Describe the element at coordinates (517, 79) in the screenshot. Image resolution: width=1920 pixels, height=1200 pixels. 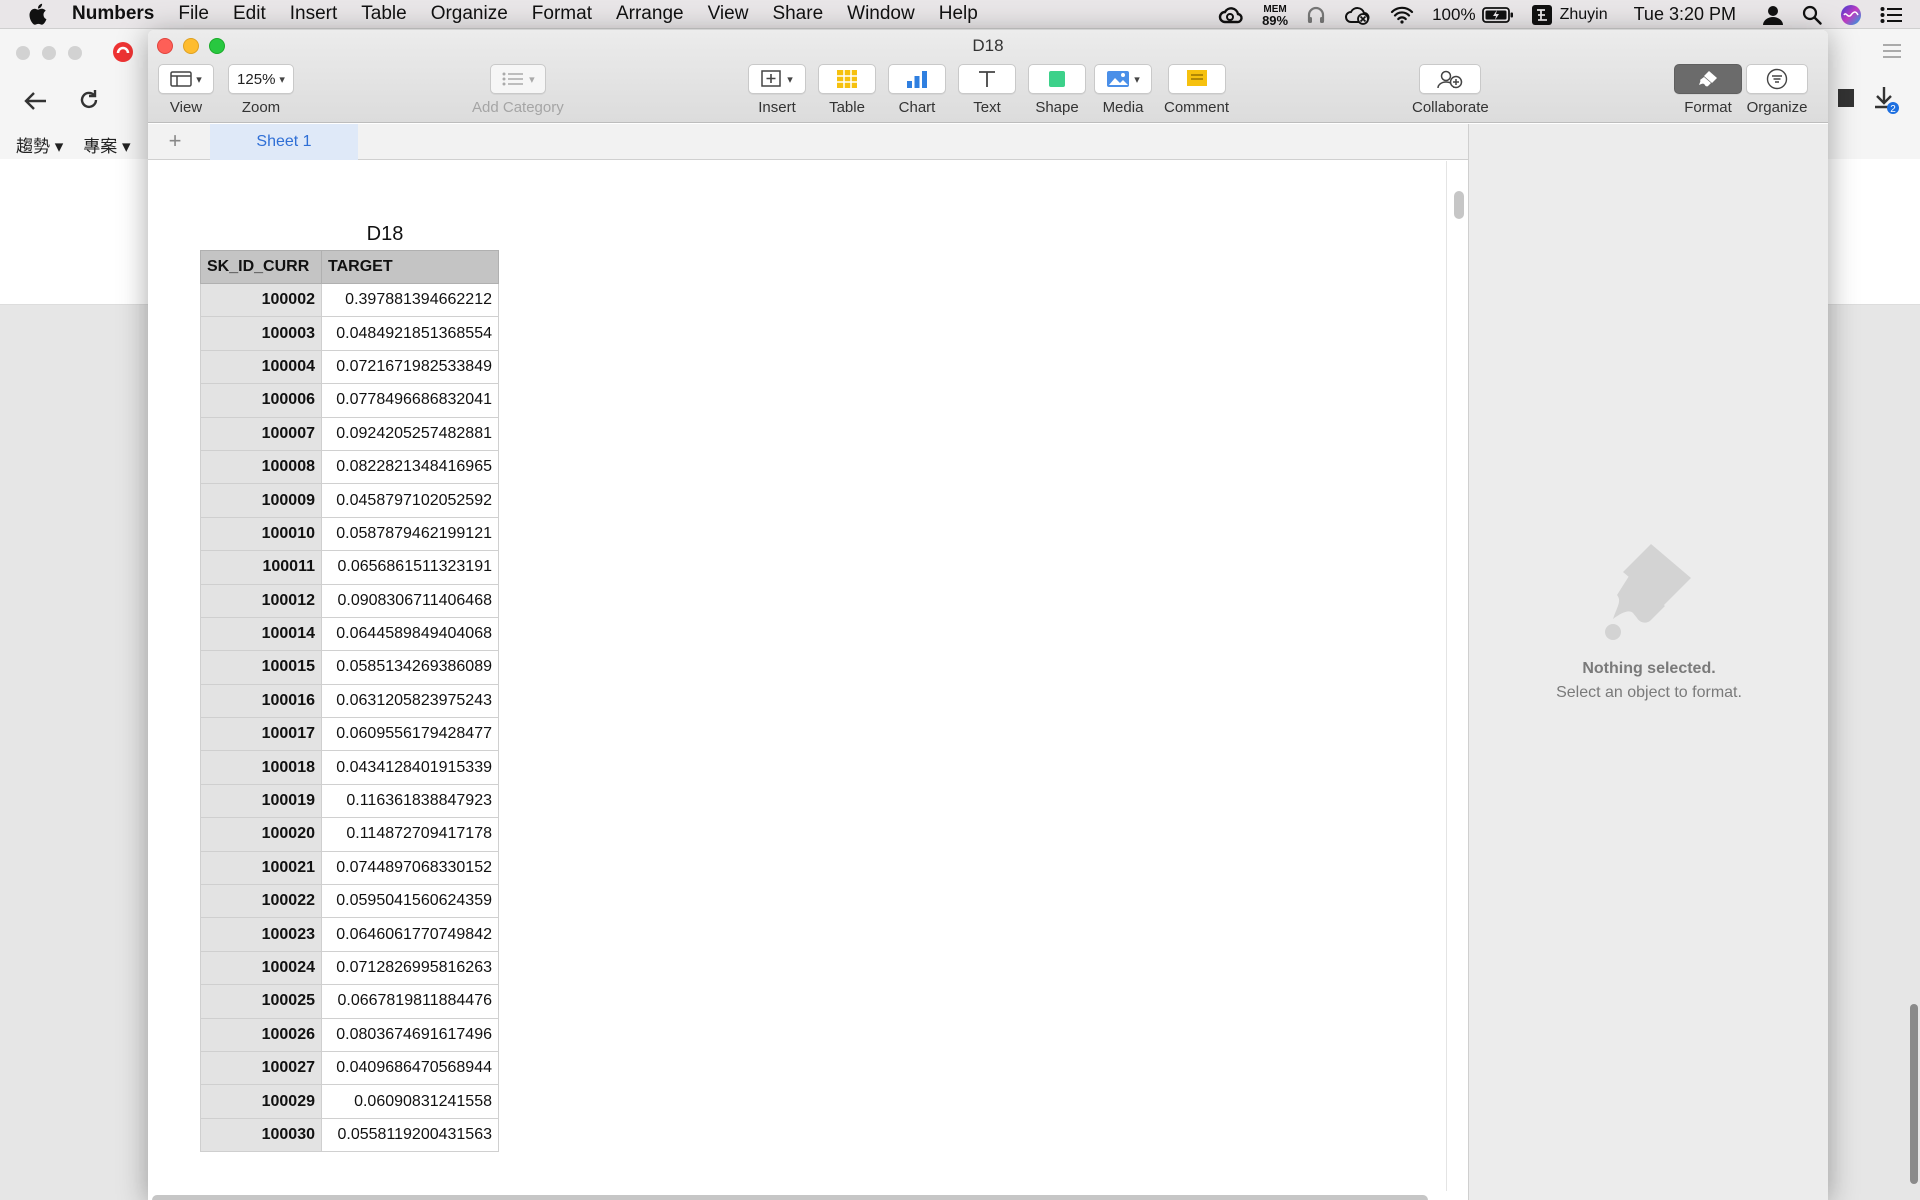
I see `add-category-button: ▾` at that location.